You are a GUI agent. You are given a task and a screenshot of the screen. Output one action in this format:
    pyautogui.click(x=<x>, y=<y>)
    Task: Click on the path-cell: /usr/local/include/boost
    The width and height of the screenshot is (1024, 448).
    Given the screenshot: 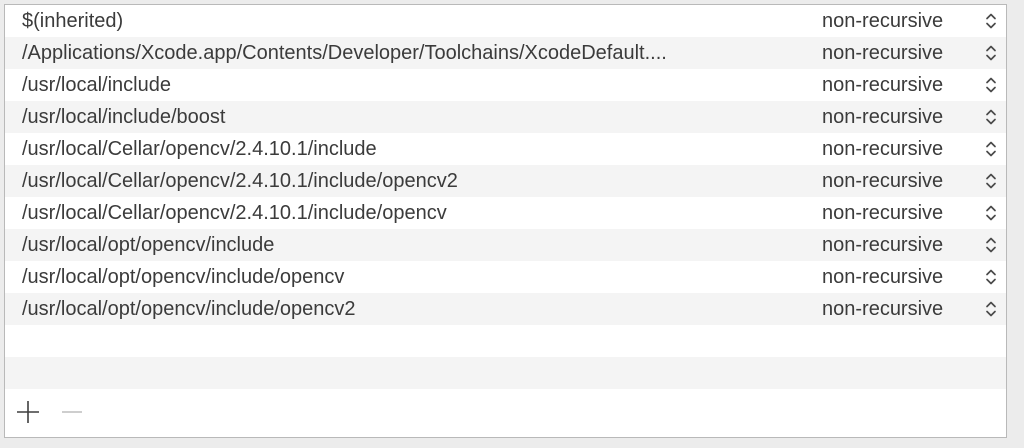 What is the action you would take?
    pyautogui.click(x=412, y=117)
    